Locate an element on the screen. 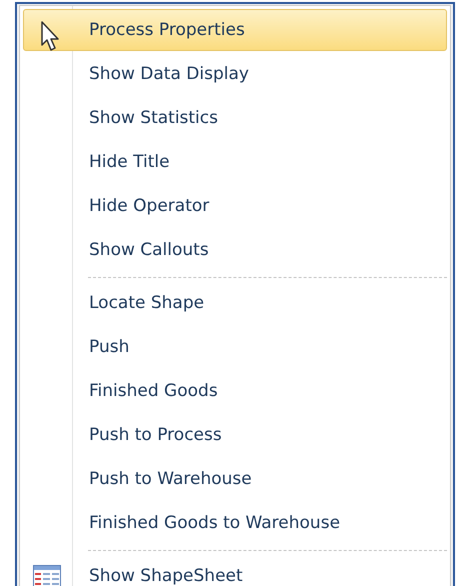 The height and width of the screenshot is (586, 459). menu-item: Process Properties is located at coordinates (235, 30).